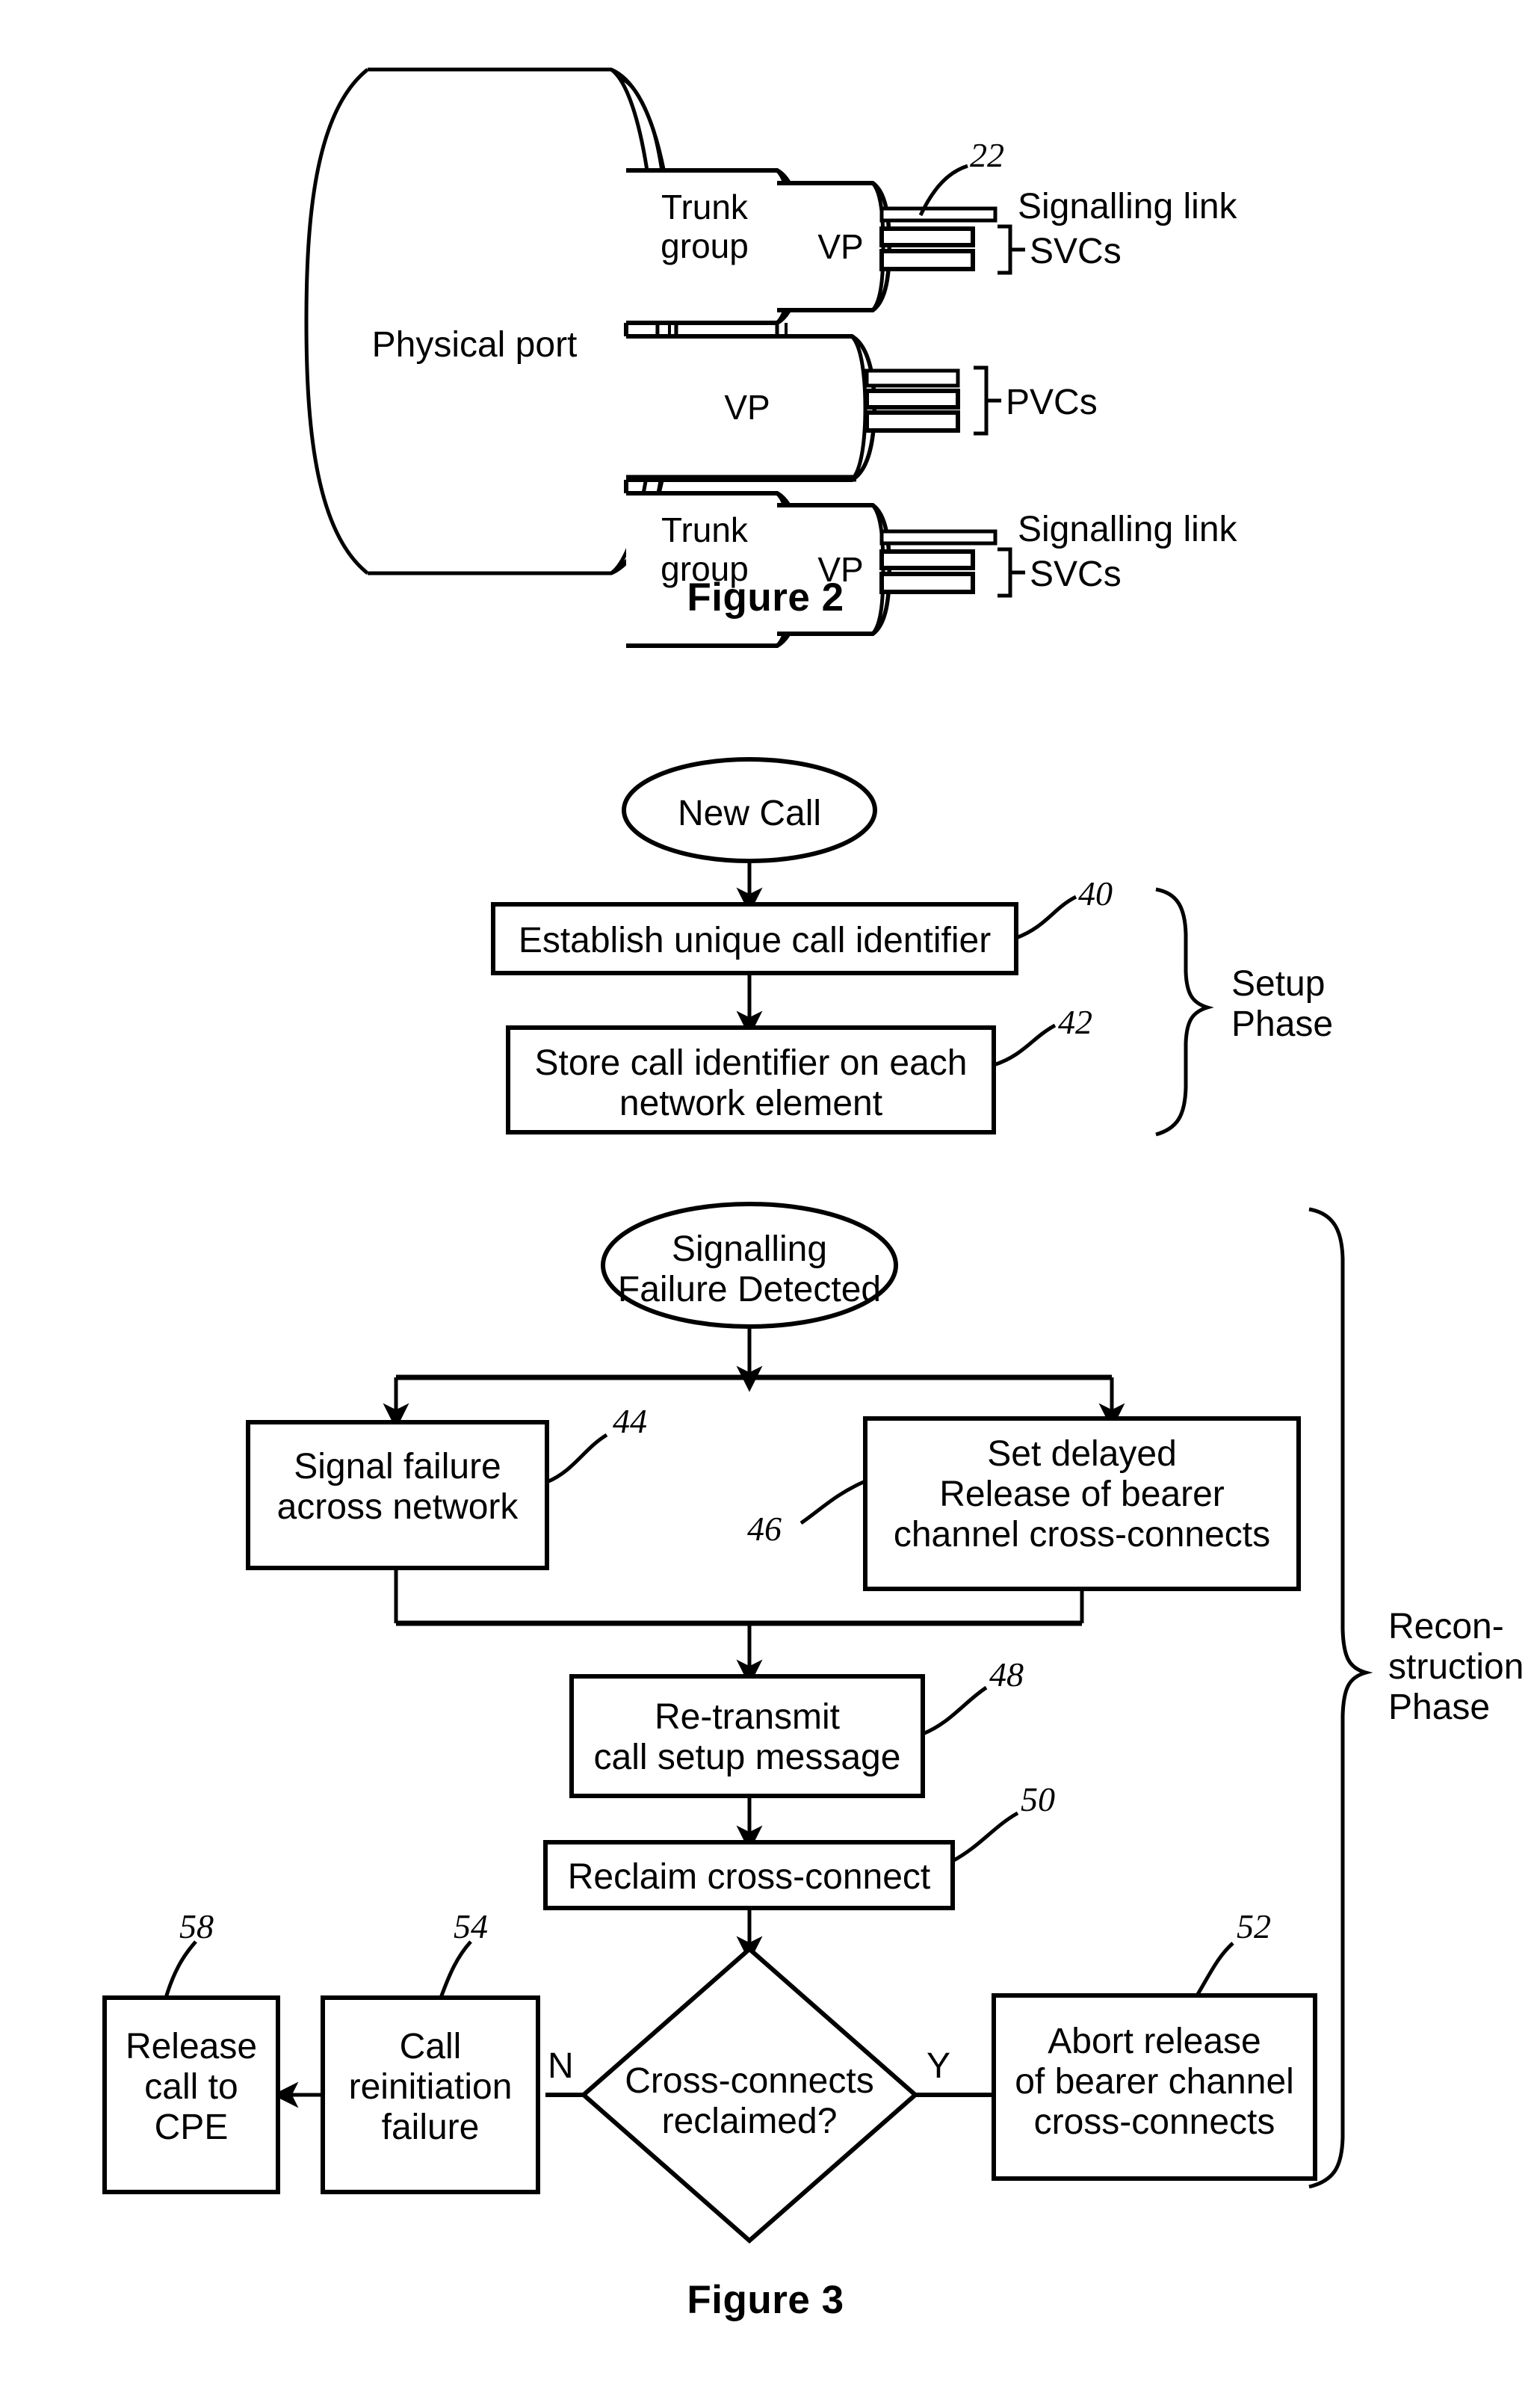 The image size is (1531, 2408). Describe the element at coordinates (191, 2046) in the screenshot. I see `release-line1: Release` at that location.